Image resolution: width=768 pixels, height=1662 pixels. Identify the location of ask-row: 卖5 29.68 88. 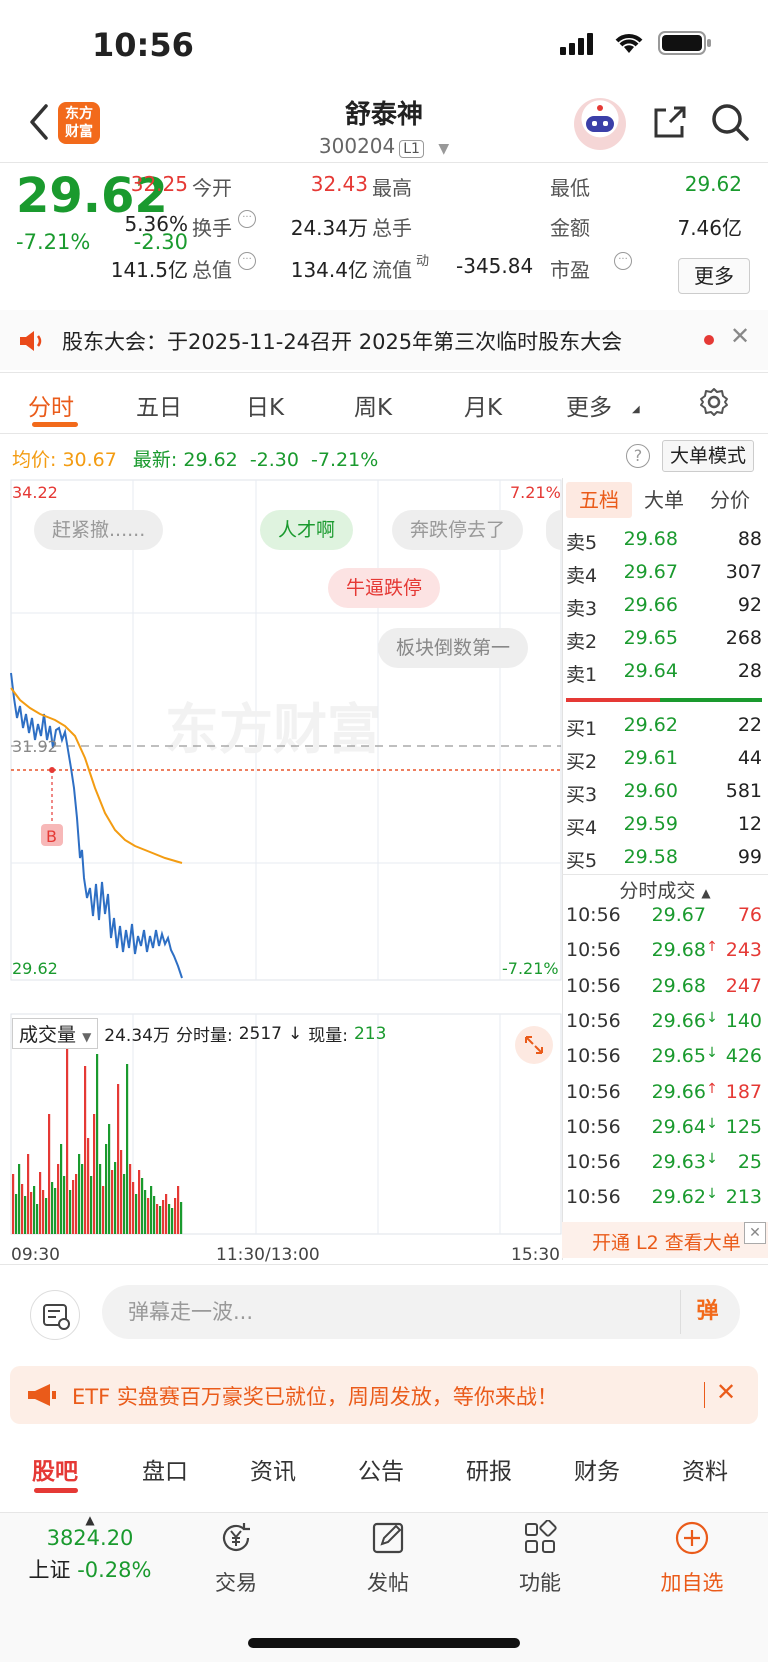
(664, 544).